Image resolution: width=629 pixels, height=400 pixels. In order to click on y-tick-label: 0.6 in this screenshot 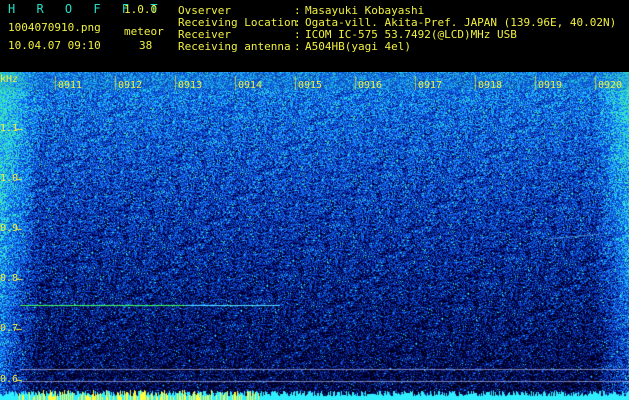, I will do `click(9, 379)`.